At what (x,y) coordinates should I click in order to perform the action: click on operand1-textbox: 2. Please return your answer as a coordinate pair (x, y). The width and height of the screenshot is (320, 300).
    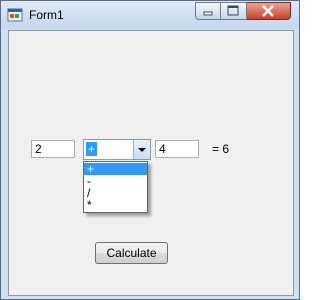
    Looking at the image, I should click on (53, 149).